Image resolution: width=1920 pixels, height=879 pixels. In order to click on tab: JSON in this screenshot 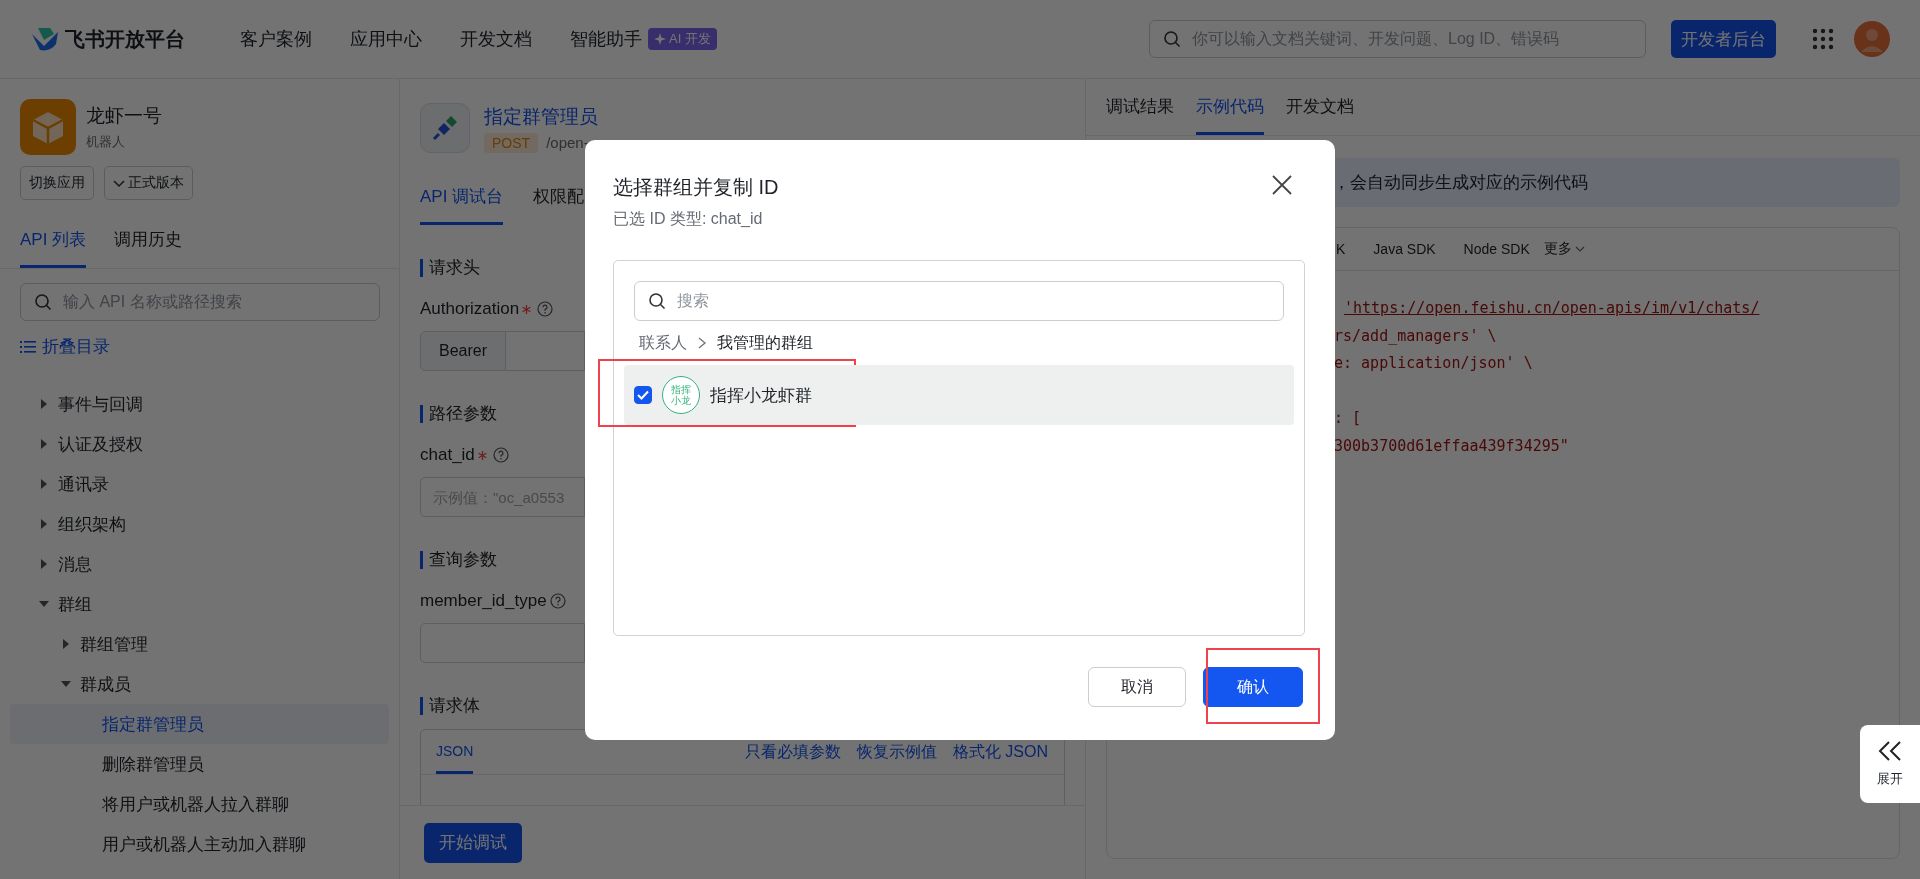, I will do `click(455, 752)`.